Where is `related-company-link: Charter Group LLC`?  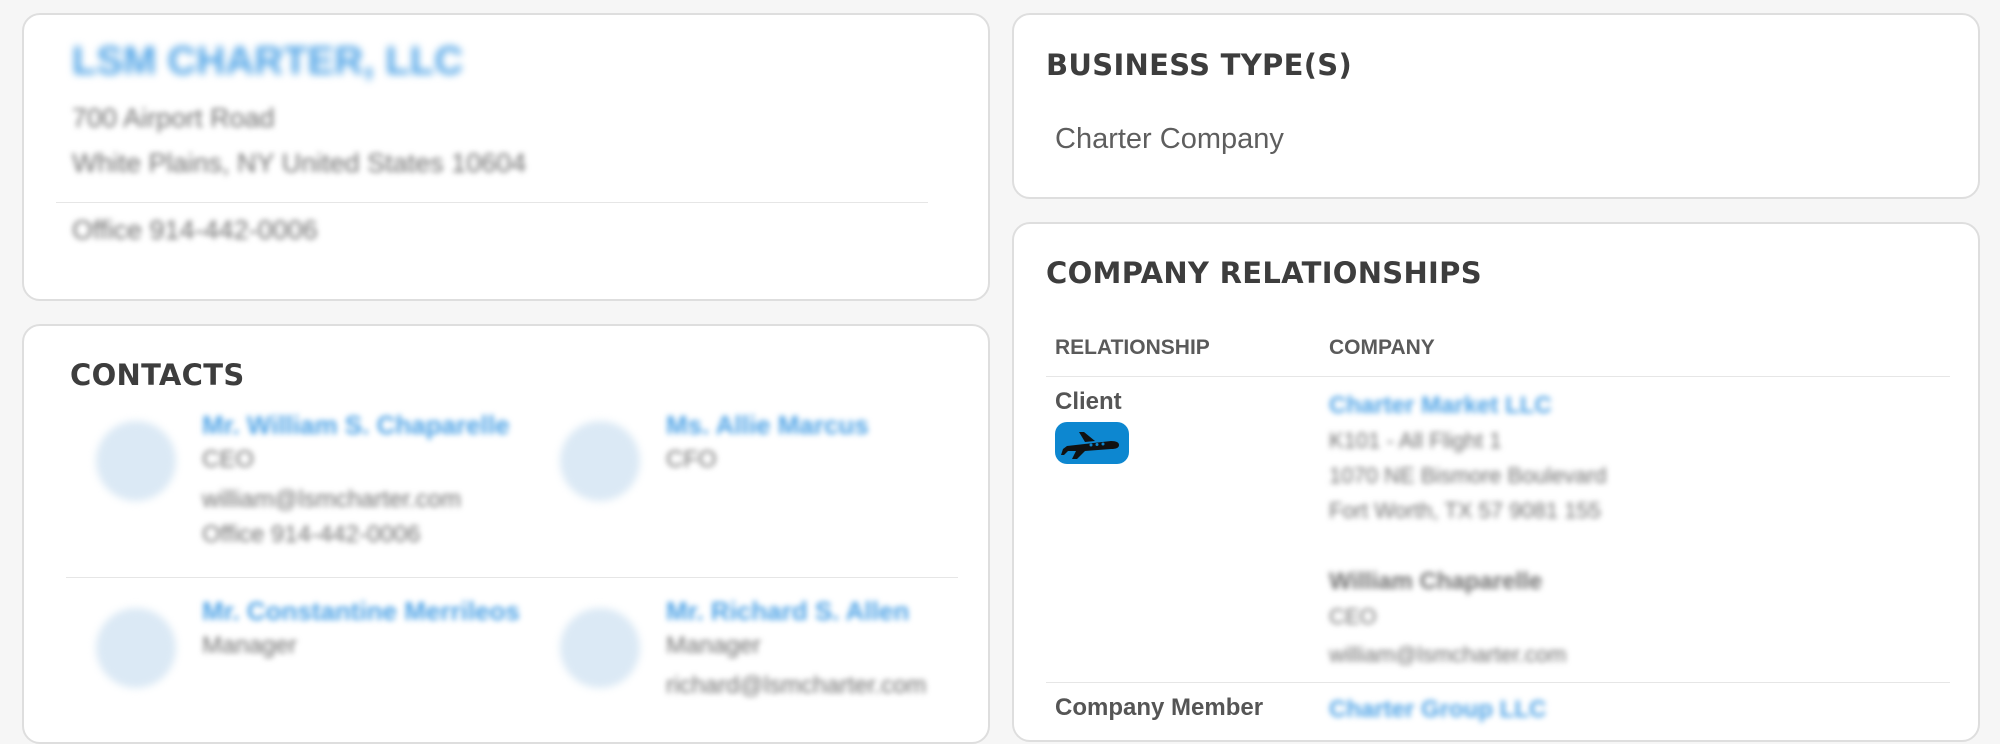
related-company-link: Charter Group LLC is located at coordinates (1437, 710).